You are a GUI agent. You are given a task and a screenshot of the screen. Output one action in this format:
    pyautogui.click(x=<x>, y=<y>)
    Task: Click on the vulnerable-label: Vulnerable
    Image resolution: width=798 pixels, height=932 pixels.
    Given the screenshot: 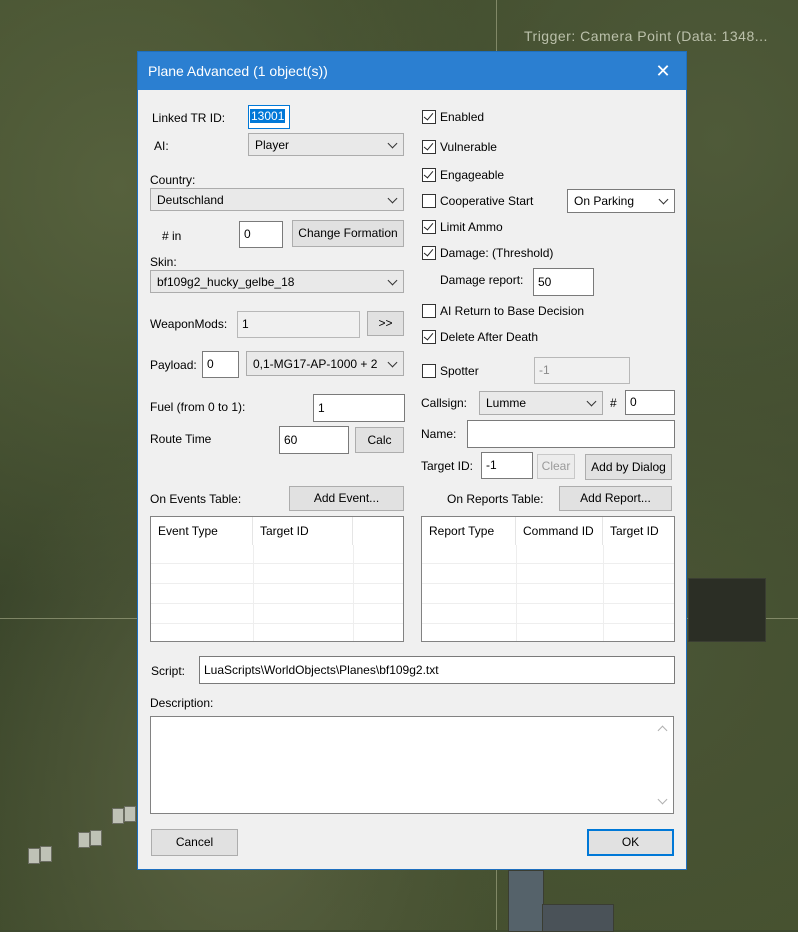 What is the action you would take?
    pyautogui.click(x=468, y=147)
    